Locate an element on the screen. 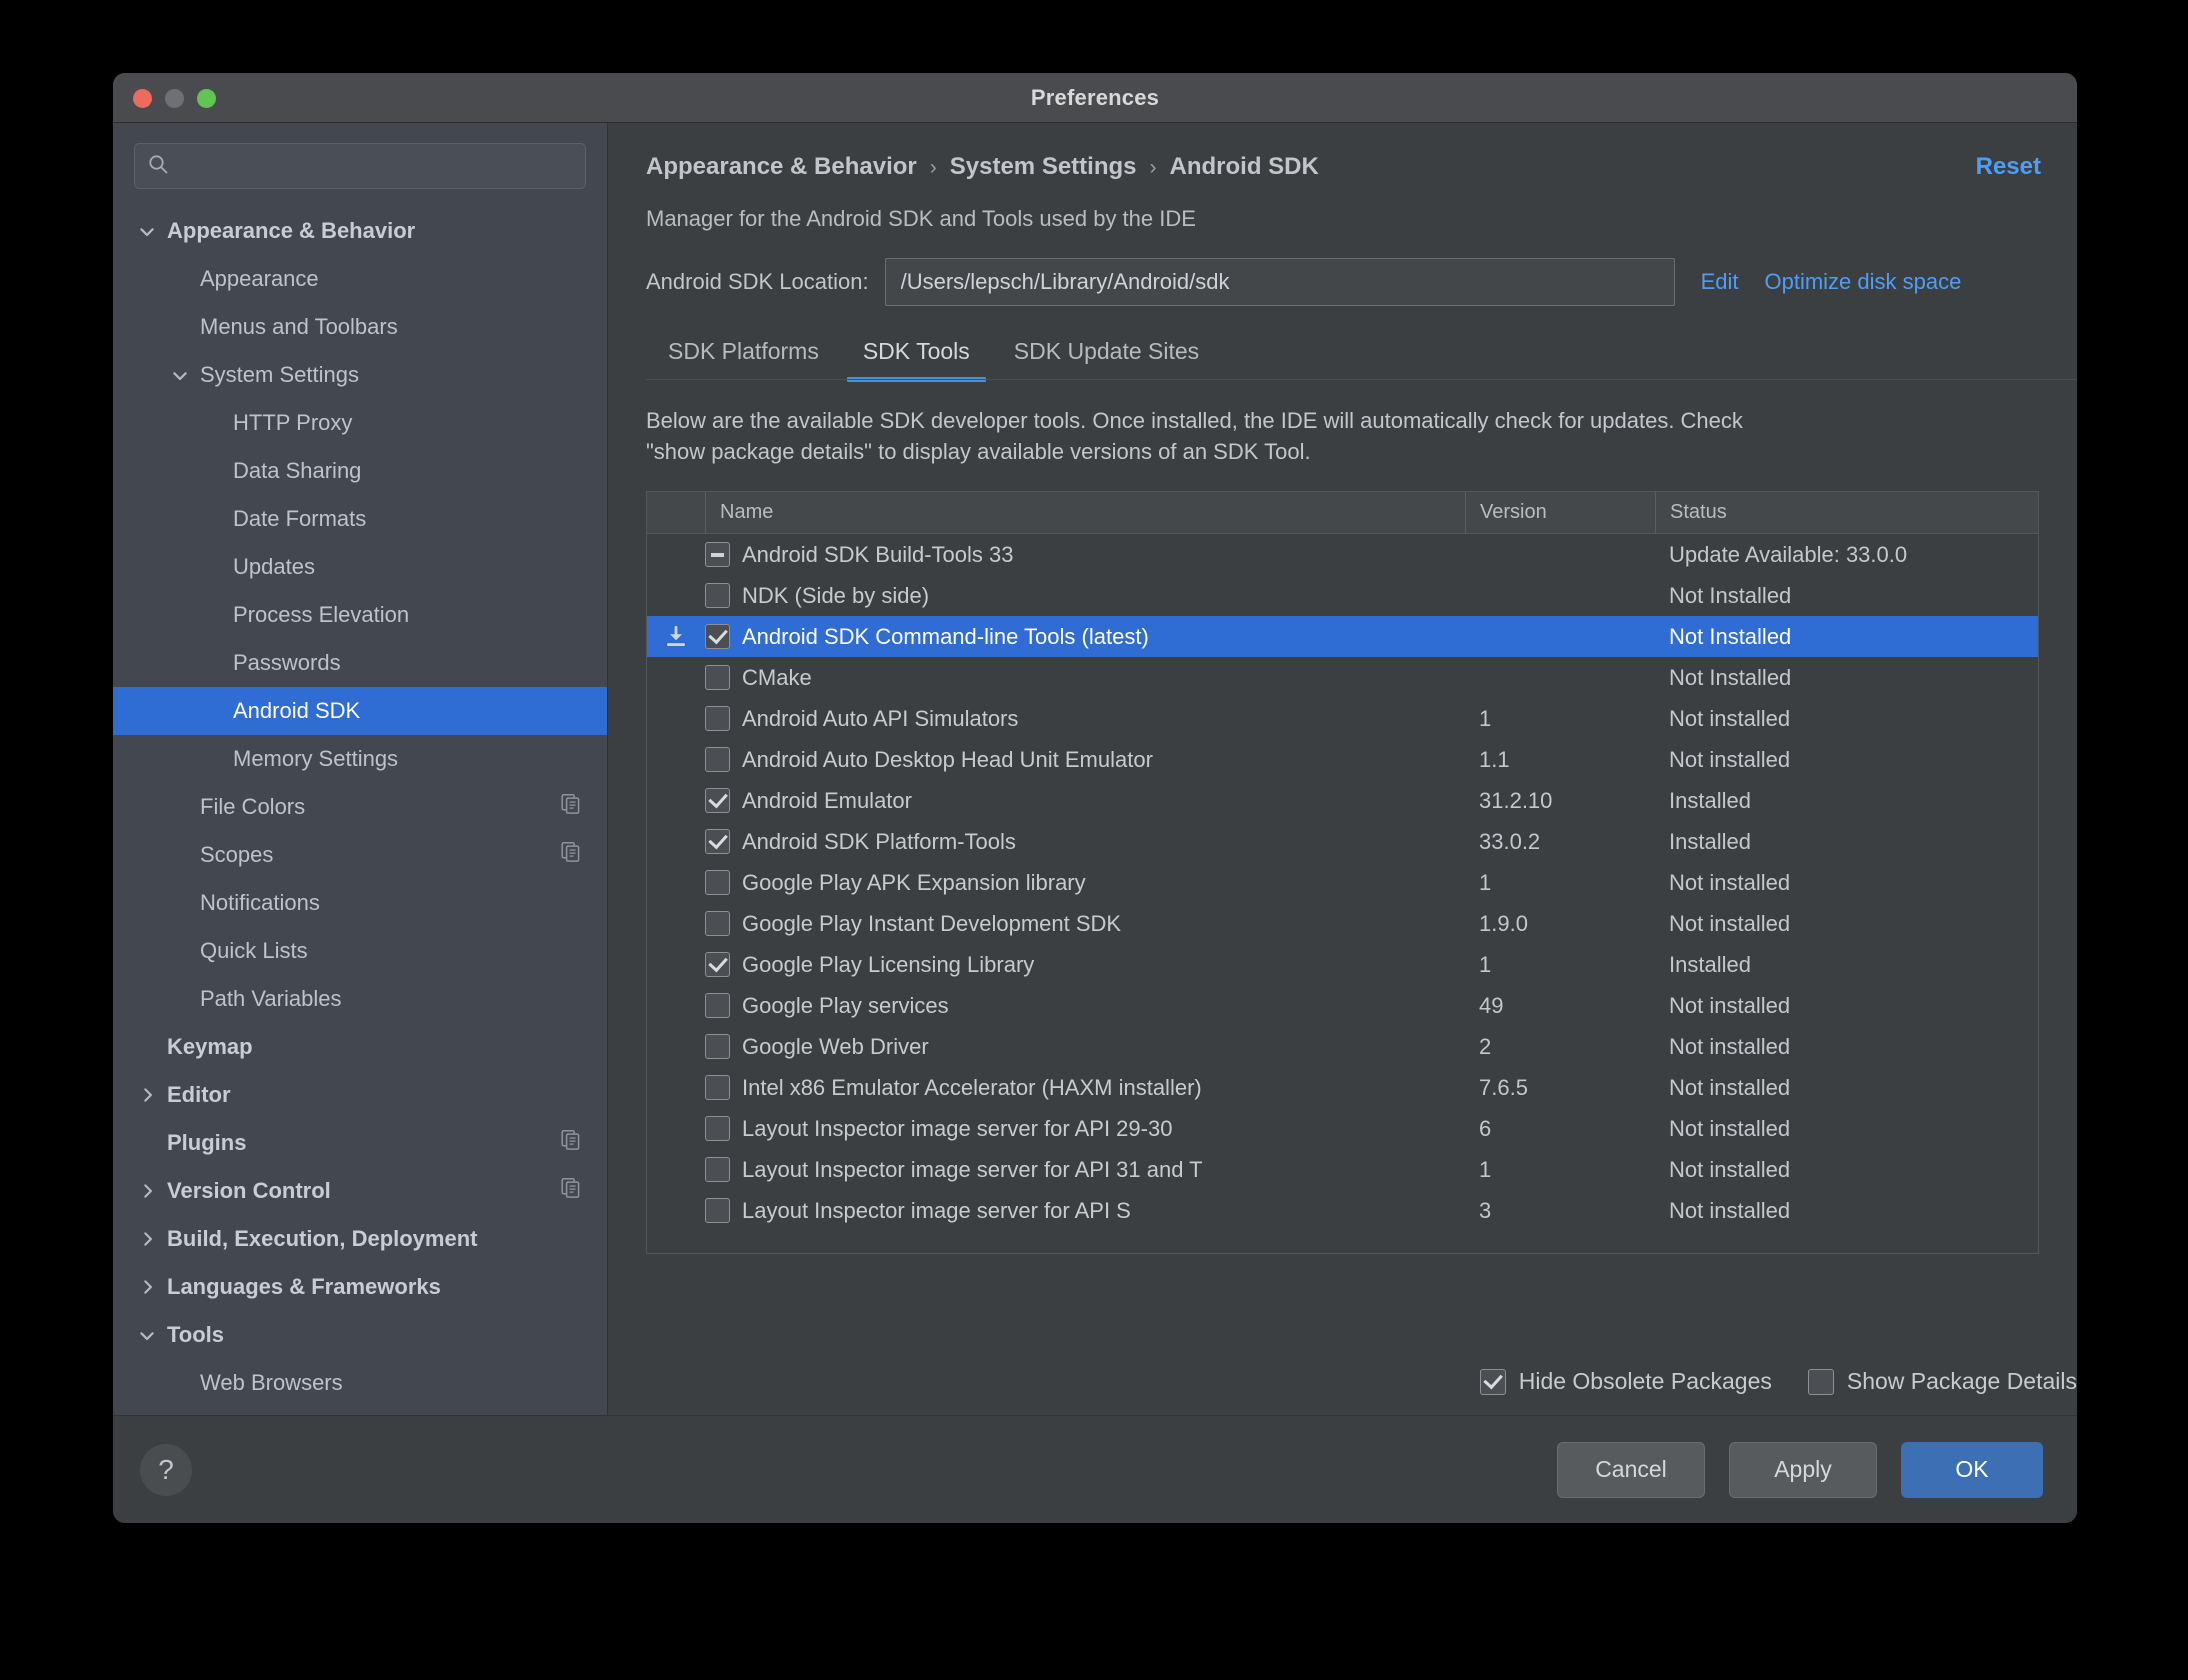  tab-sdk-tools: SDK Tools is located at coordinates (916, 360).